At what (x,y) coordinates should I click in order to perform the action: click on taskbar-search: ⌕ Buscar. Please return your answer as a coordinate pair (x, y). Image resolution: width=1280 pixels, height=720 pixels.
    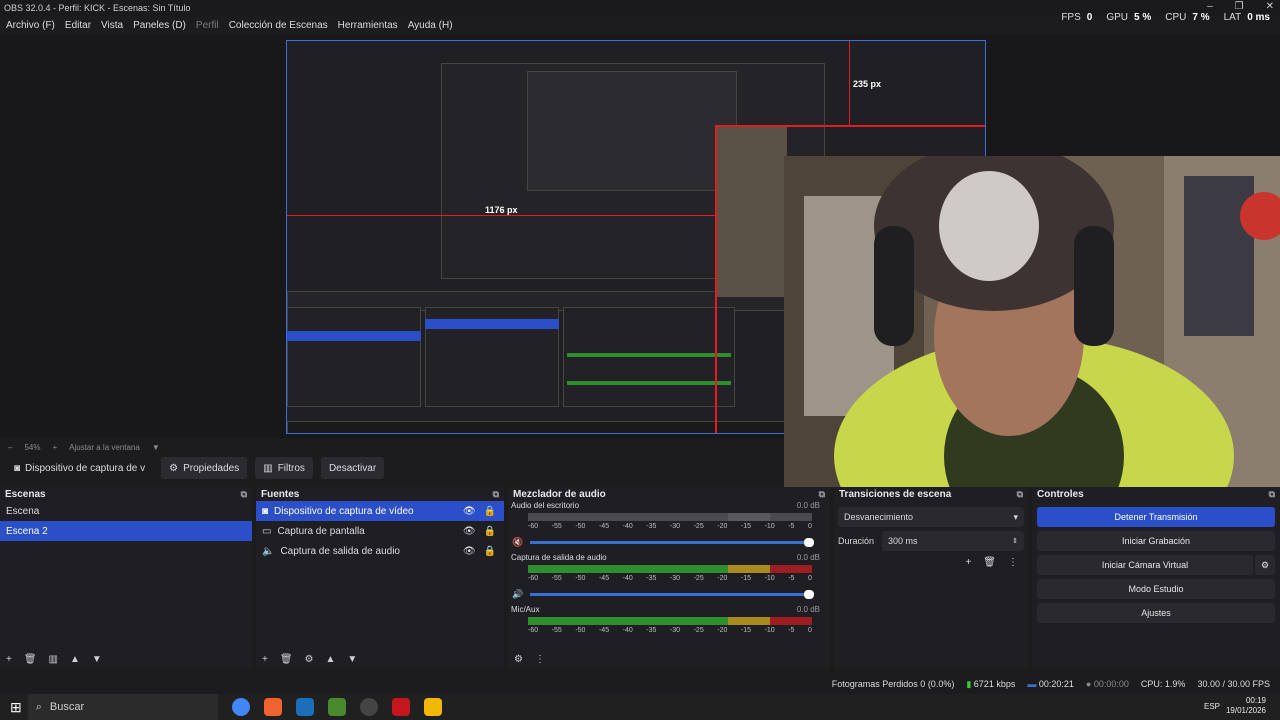
    Looking at the image, I should click on (122, 707).